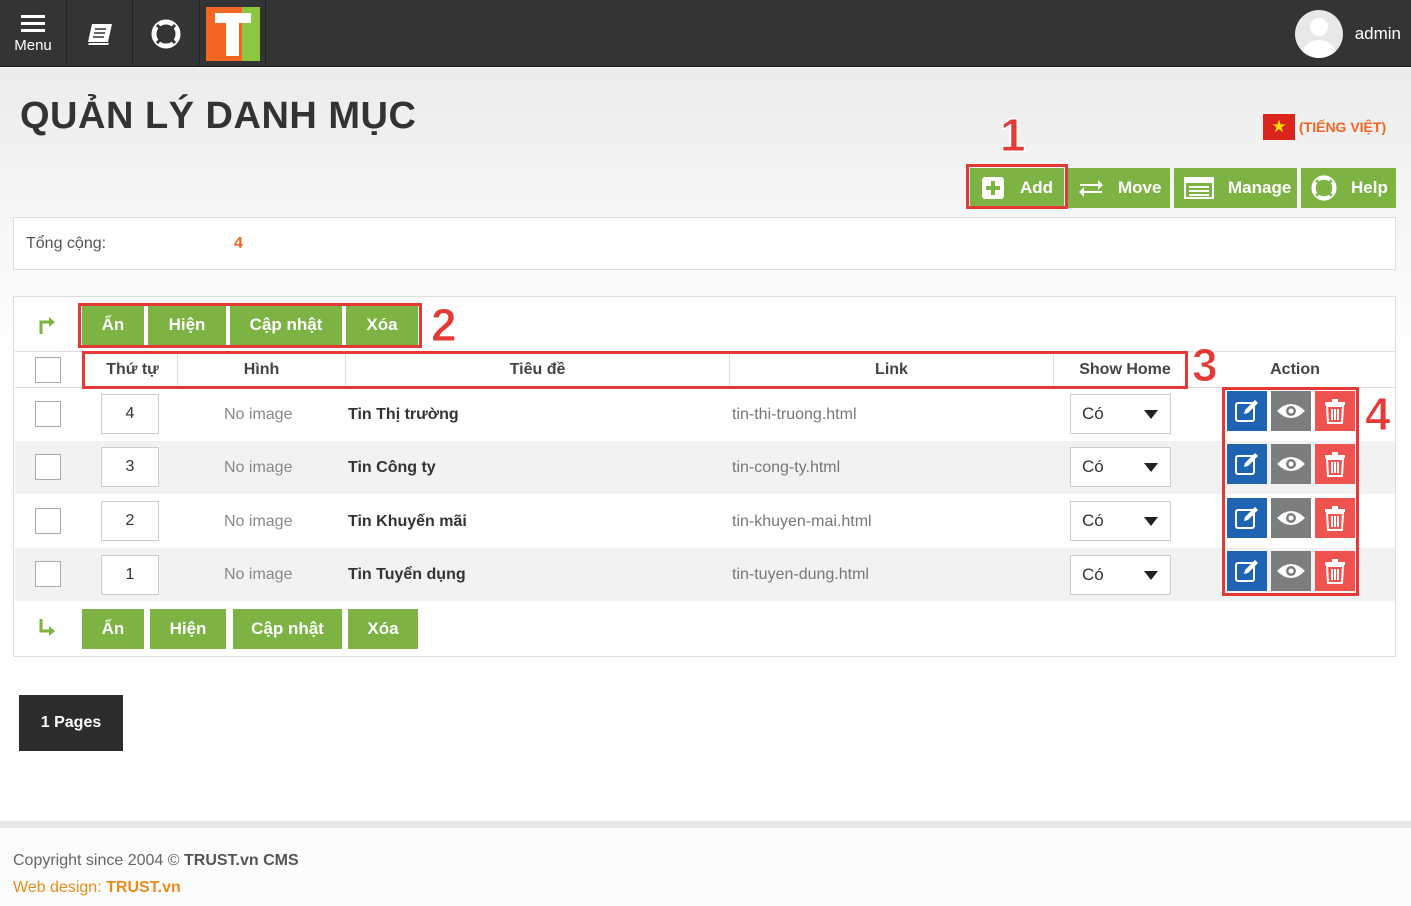 The width and height of the screenshot is (1411, 906). What do you see at coordinates (802, 521) in the screenshot?
I see `link-cell: tin-khuyen-mai.html` at bounding box center [802, 521].